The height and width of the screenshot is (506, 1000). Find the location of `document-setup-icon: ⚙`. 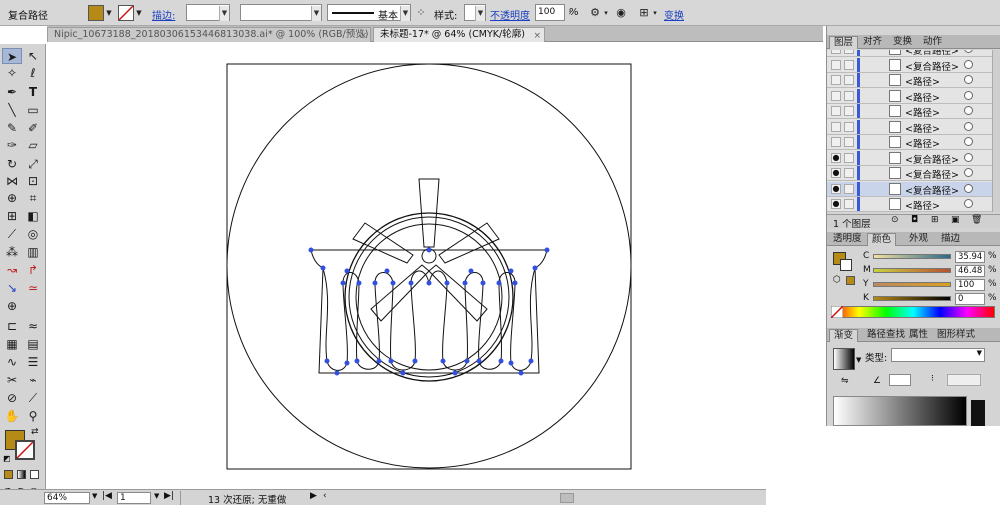

document-setup-icon: ⚙ is located at coordinates (595, 13).